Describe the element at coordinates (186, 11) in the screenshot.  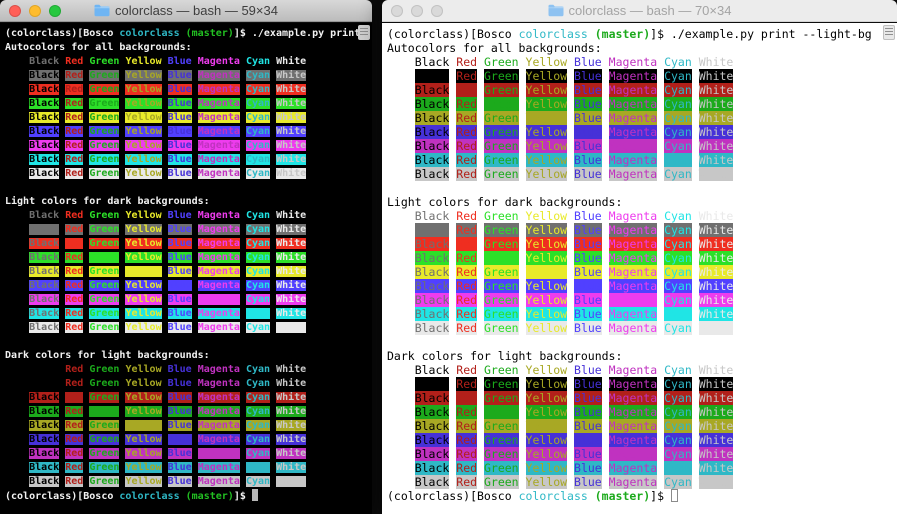
I see `titlebar: colorclass — bash — 59×34` at that location.